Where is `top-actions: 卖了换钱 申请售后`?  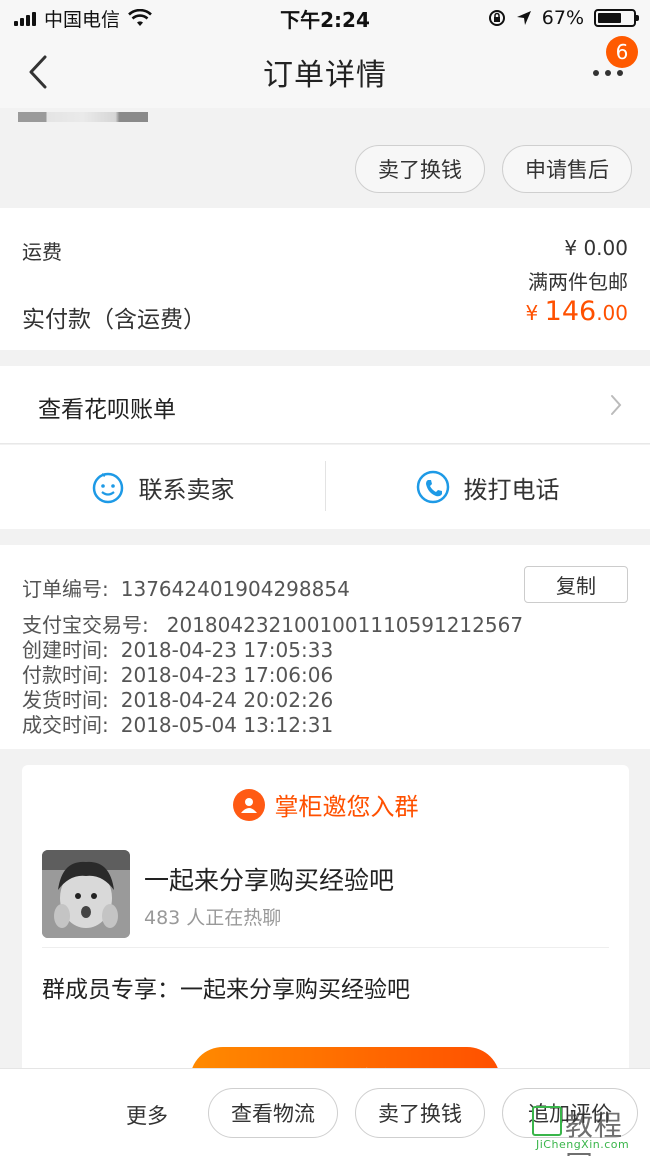
top-actions: 卖了换钱 申请售后 is located at coordinates (325, 158).